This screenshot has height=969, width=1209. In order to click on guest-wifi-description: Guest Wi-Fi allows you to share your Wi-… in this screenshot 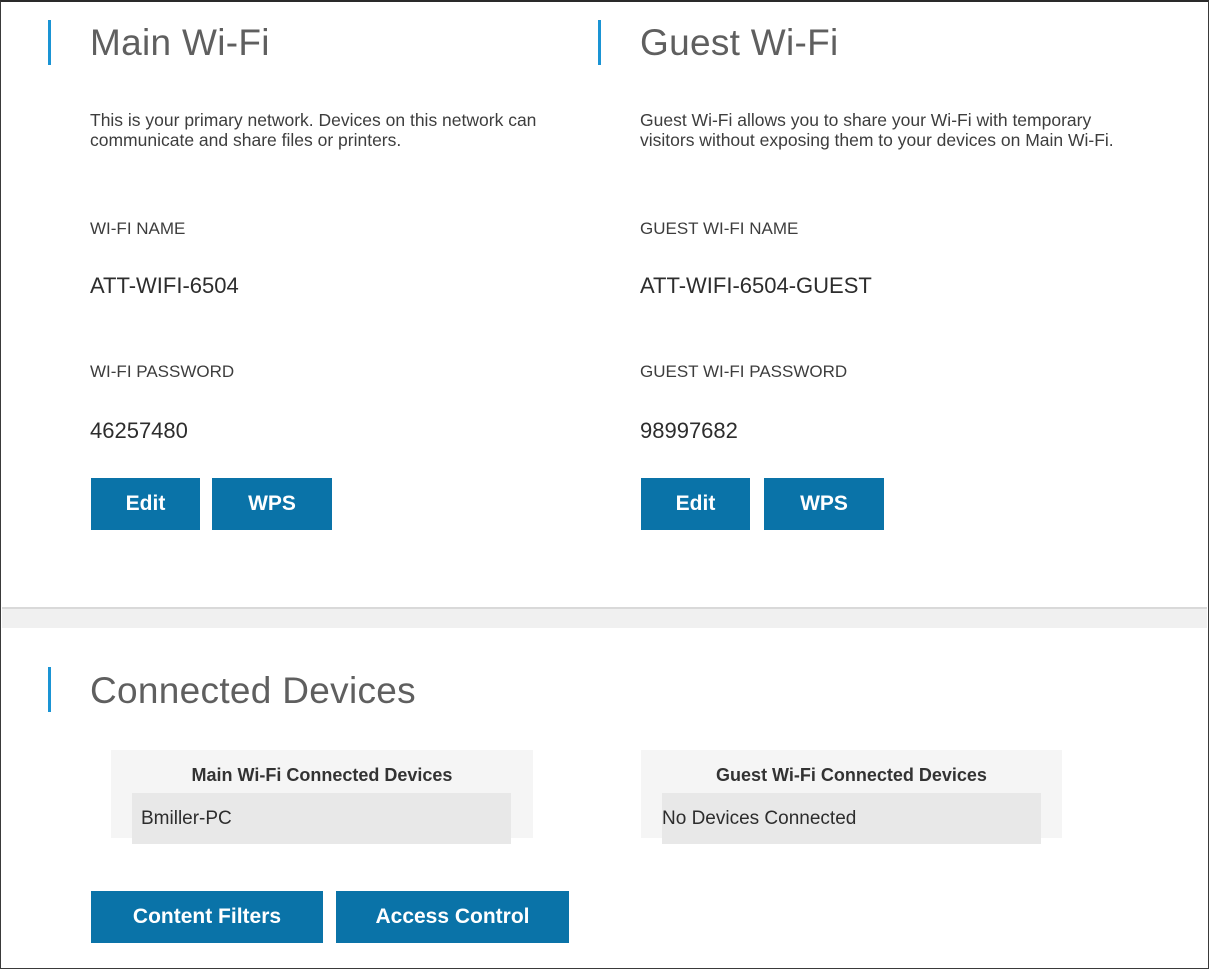, I will do `click(877, 130)`.